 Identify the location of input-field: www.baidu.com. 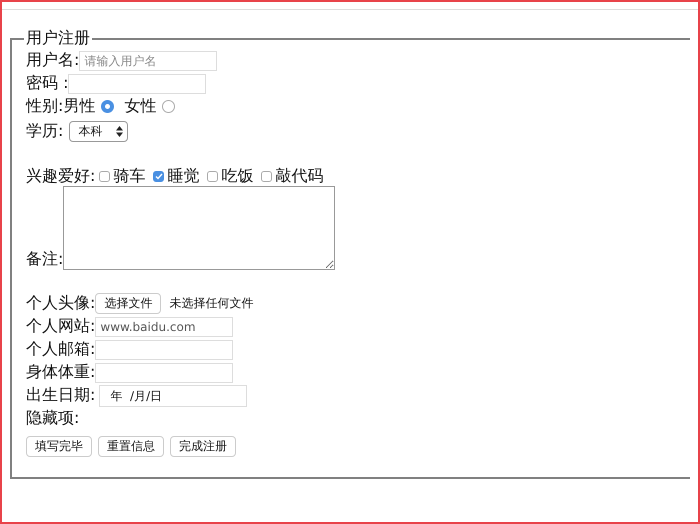
(164, 326).